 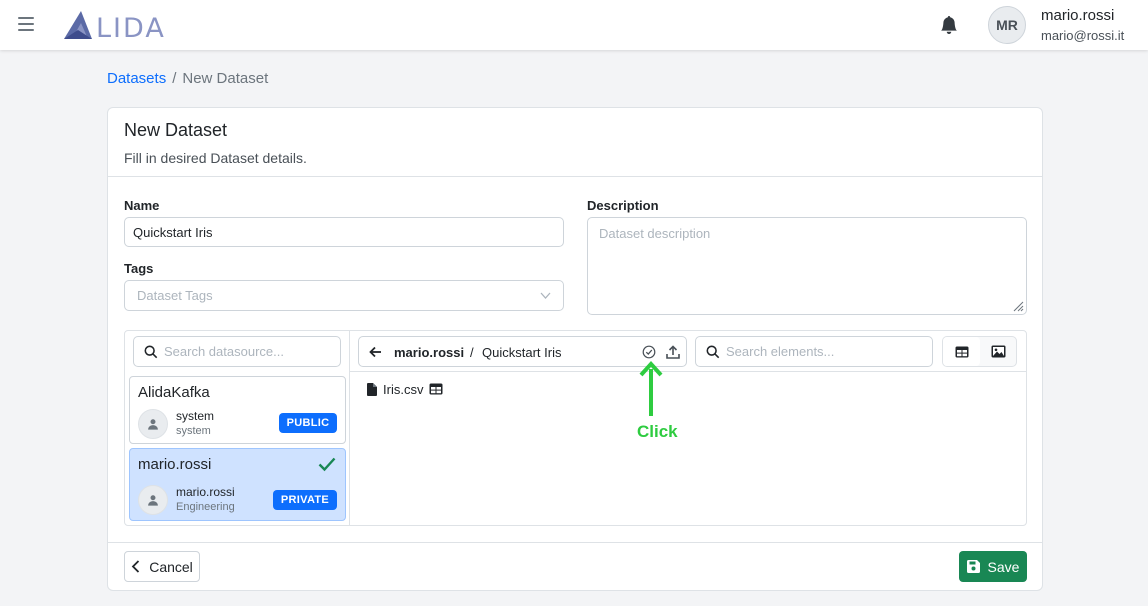 I want to click on file-item: Iris.csv, so click(x=405, y=389).